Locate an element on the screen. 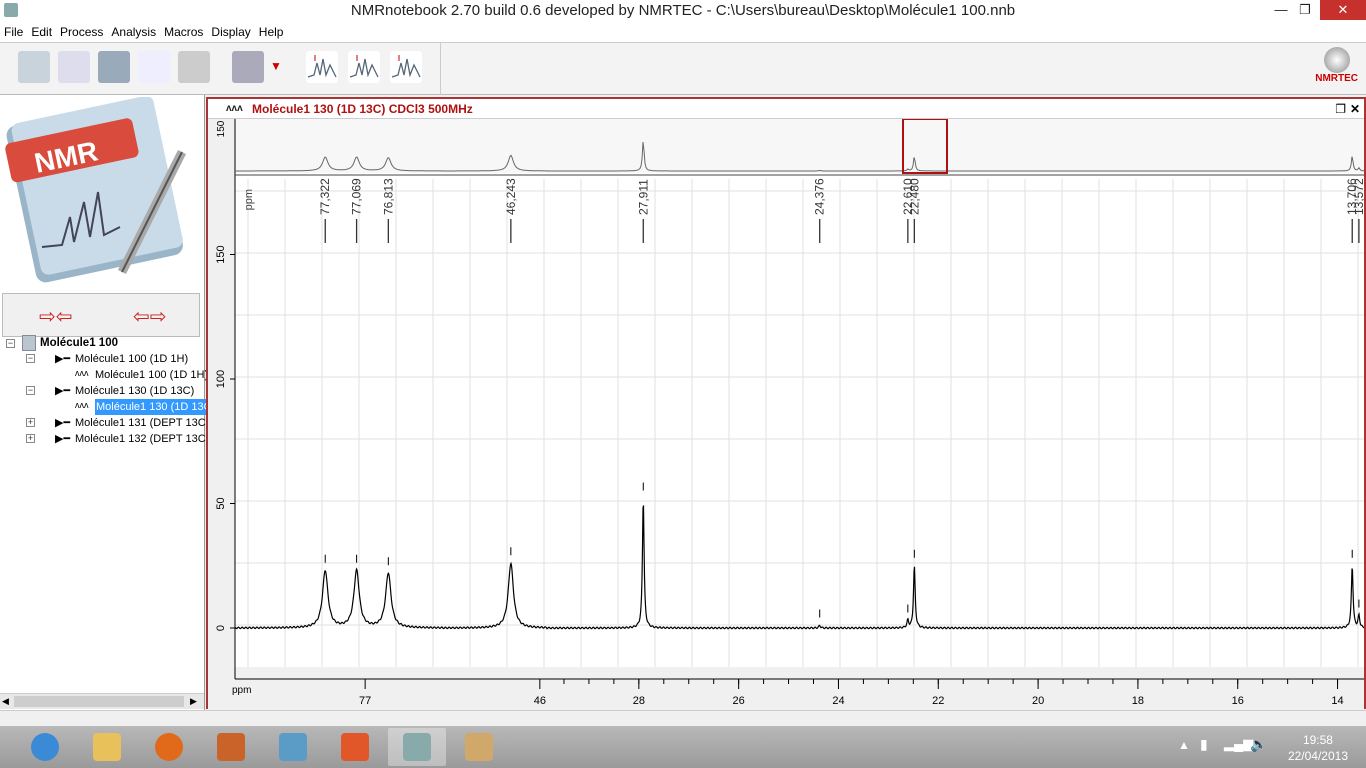 The image size is (1366, 768). menu-help: Help is located at coordinates (271, 32).